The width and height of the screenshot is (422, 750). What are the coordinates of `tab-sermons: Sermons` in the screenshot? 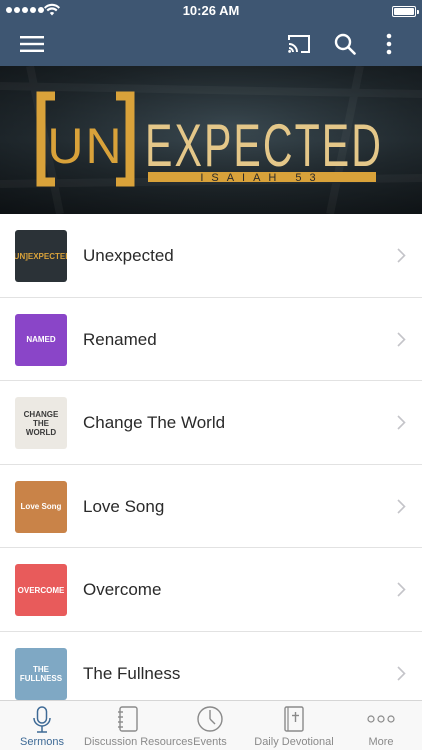 It's located at (42, 725).